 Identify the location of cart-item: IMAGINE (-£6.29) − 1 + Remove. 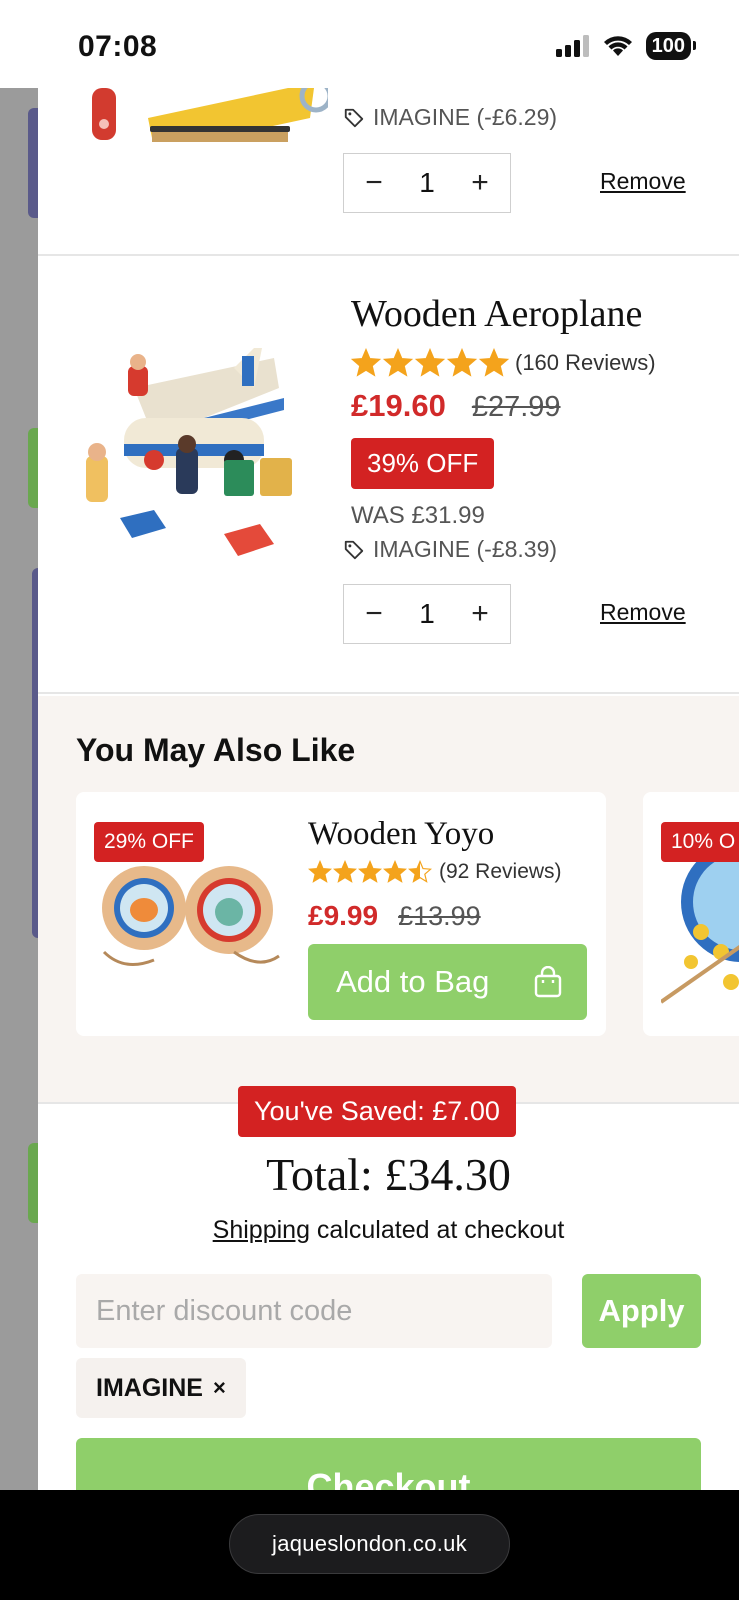
(388, 172).